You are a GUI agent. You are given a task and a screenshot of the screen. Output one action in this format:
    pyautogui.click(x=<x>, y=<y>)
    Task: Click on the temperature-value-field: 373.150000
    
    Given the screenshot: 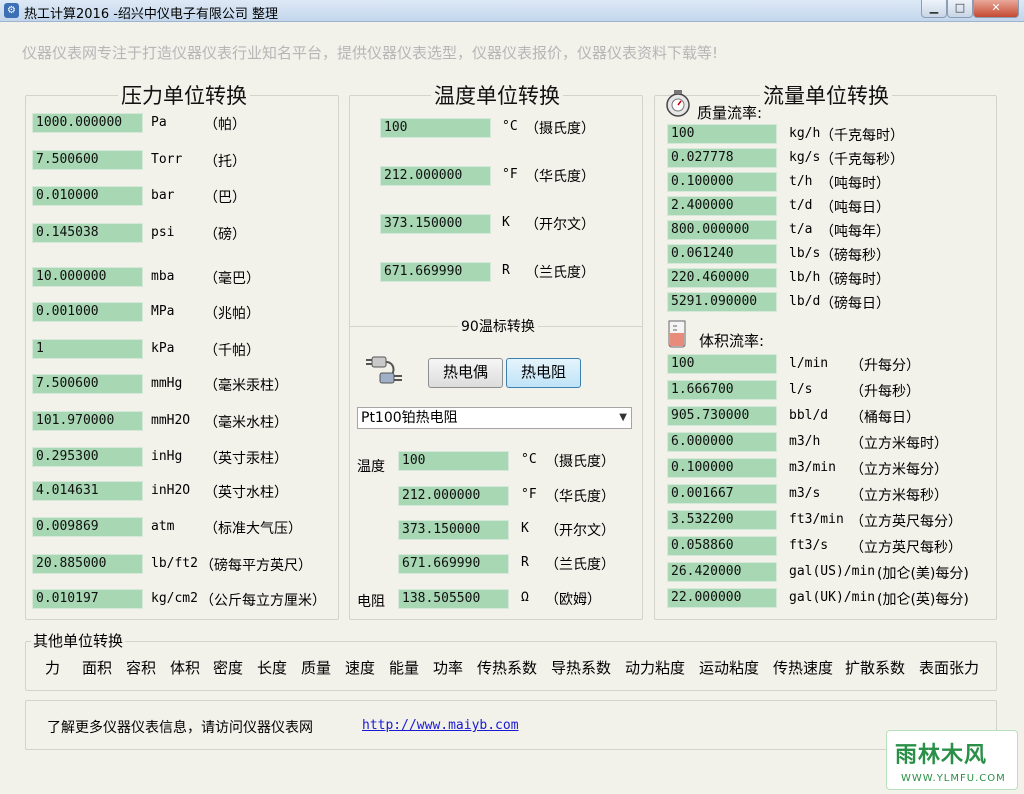 What is the action you would take?
    pyautogui.click(x=435, y=224)
    